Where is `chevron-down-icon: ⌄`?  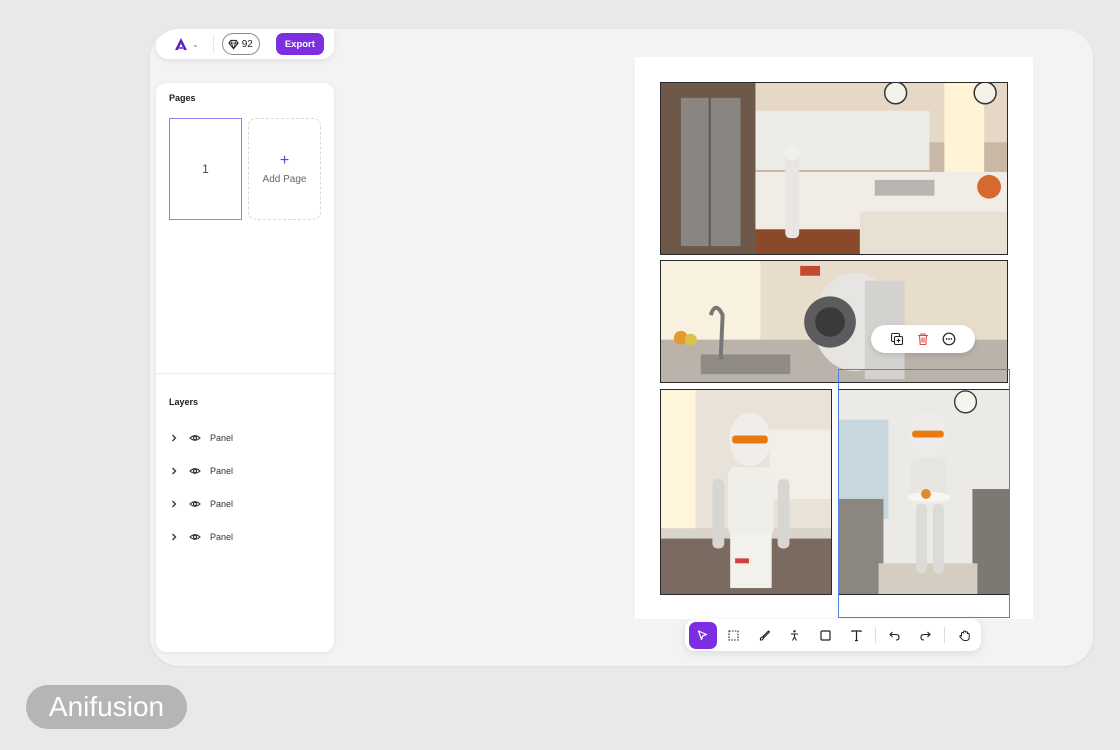
chevron-down-icon: ⌄ is located at coordinates (195, 44).